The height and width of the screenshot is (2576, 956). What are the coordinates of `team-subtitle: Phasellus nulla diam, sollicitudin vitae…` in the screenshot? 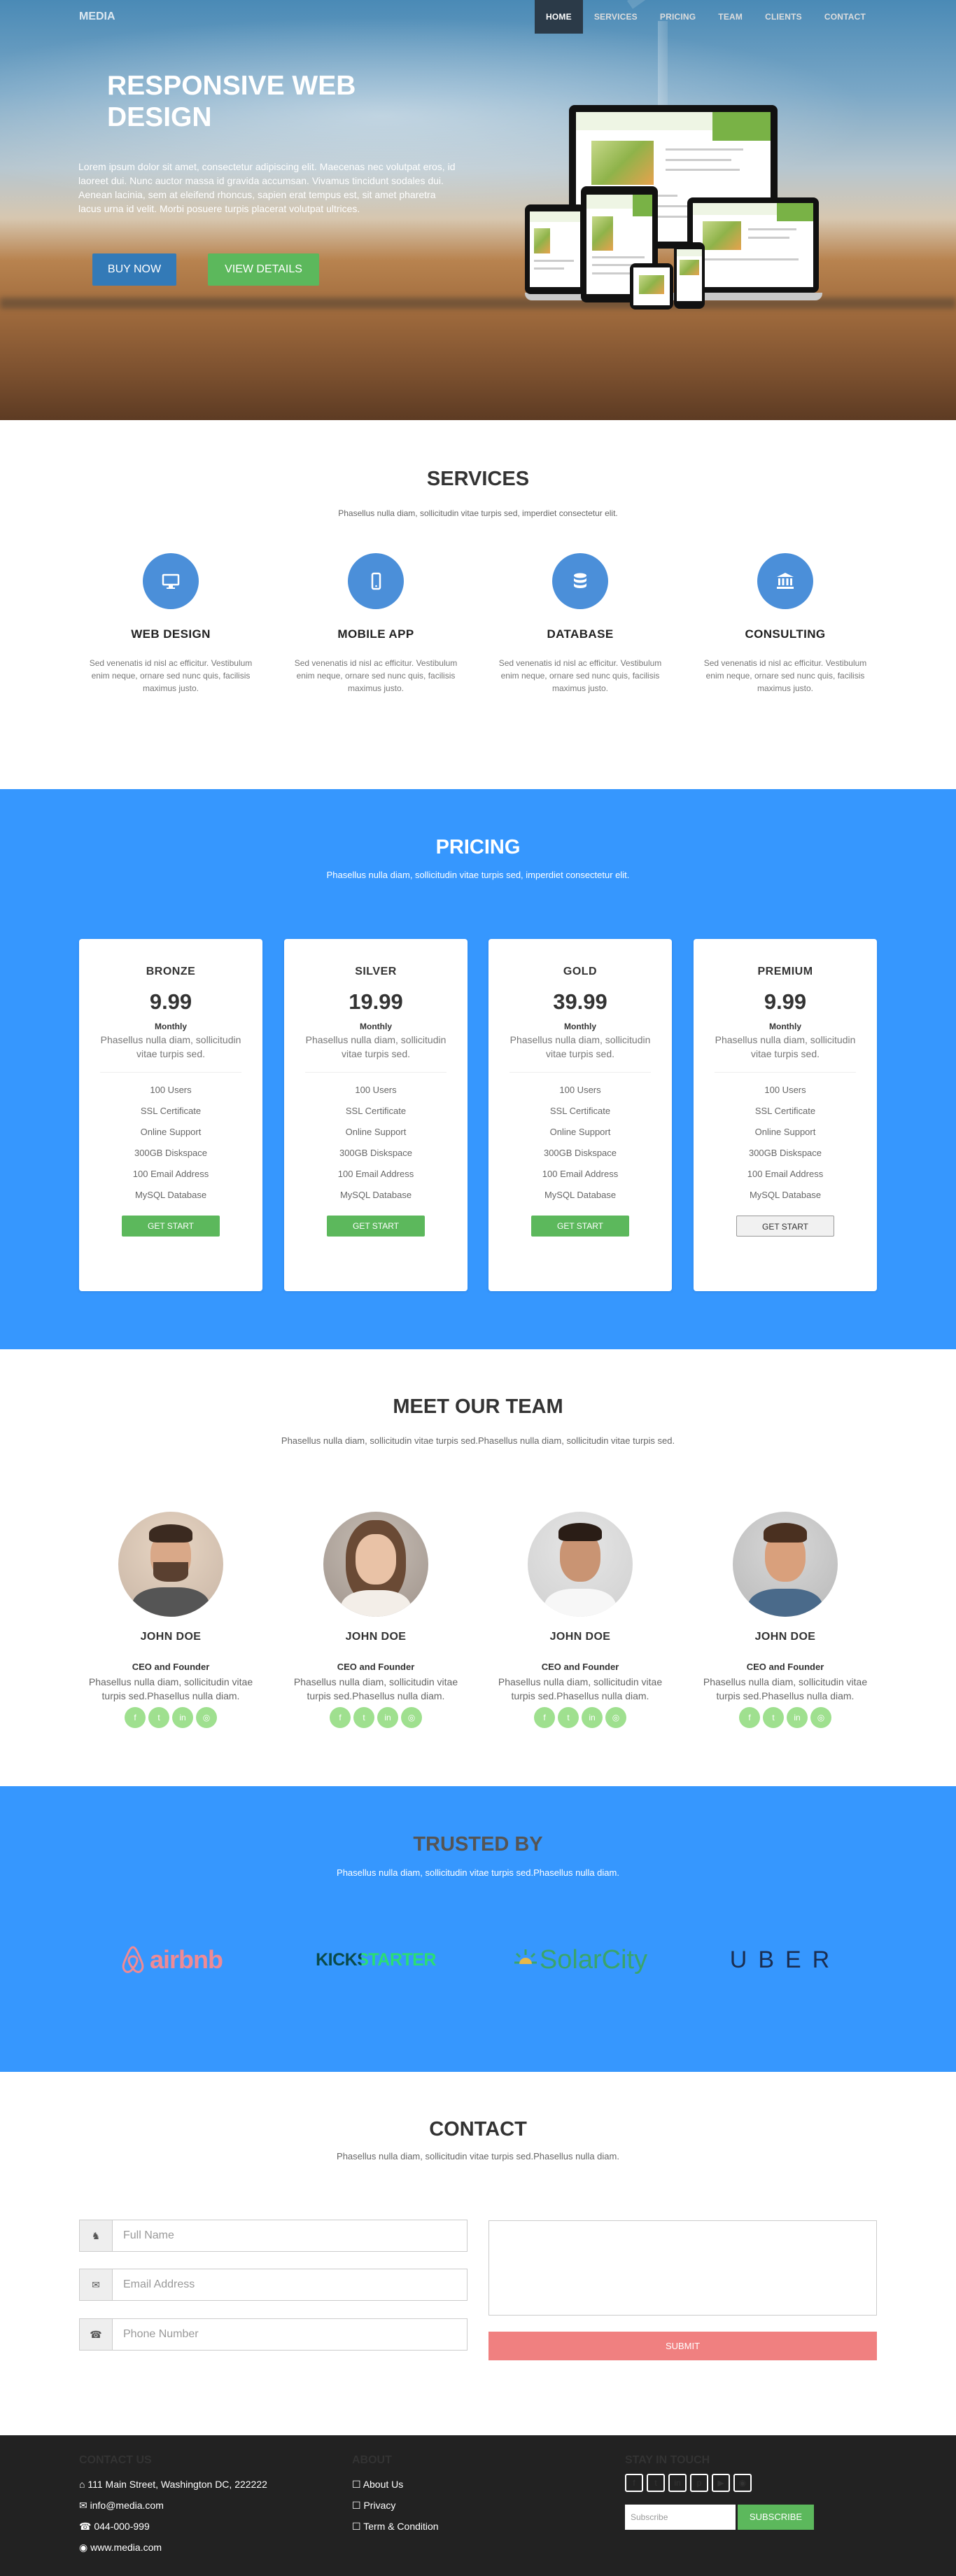 It's located at (478, 1440).